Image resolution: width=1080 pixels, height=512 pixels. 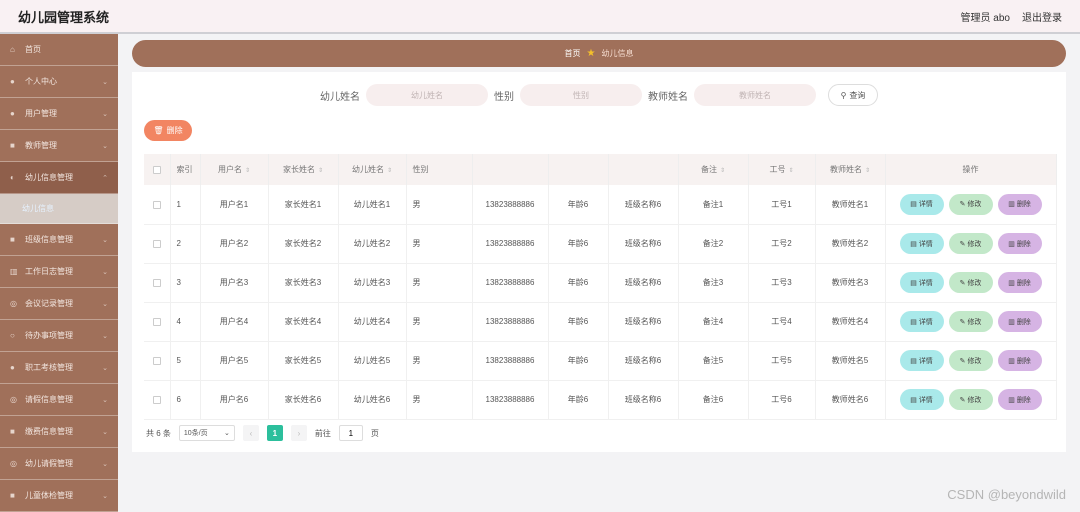 I want to click on sidebar-item: ◎ 请假信息管理 ⌄, so click(x=59, y=400).